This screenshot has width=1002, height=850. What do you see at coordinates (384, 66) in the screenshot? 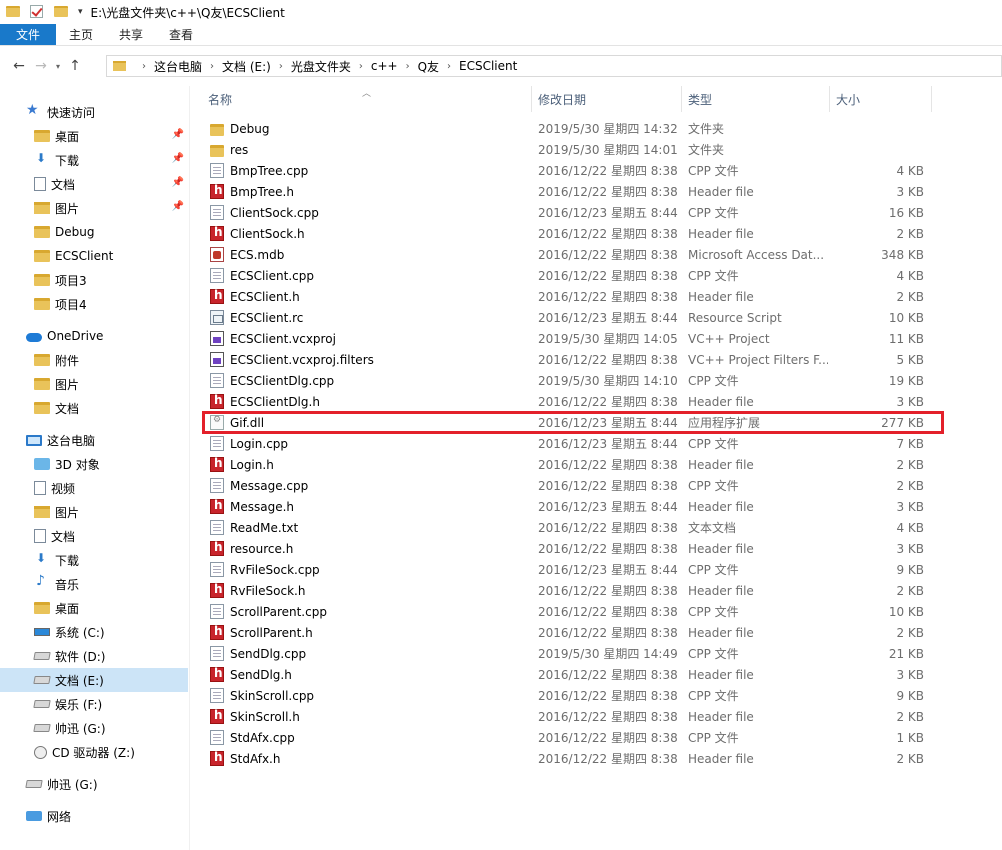
I see `breadcrumb-cpp: c++` at bounding box center [384, 66].